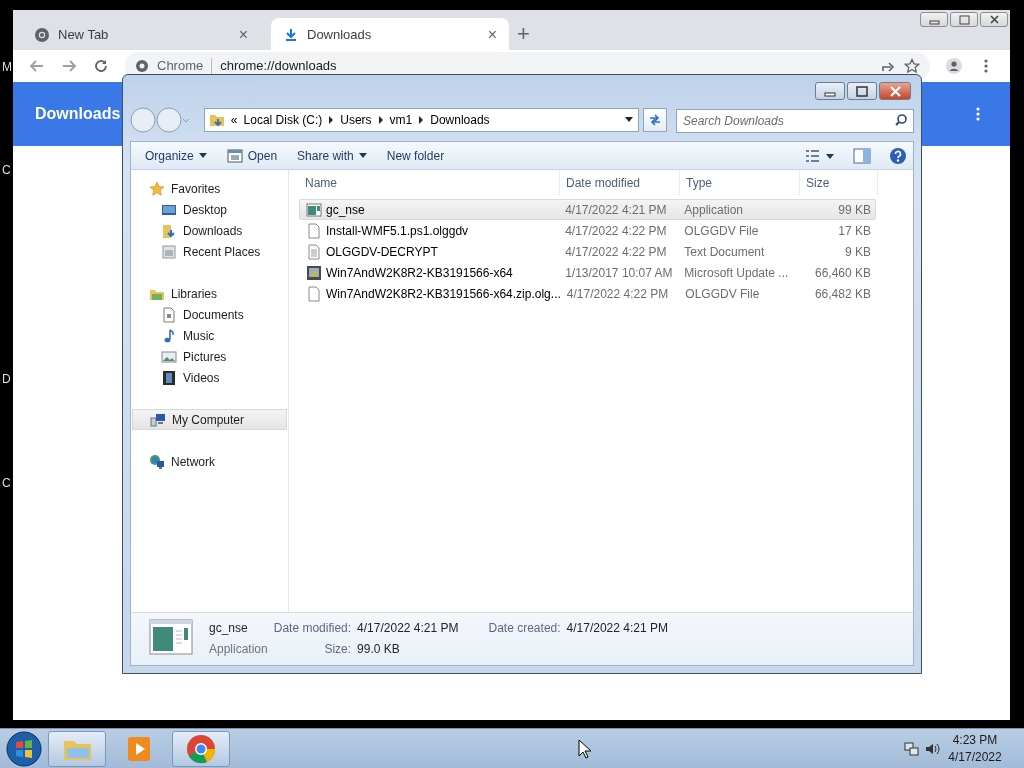 The width and height of the screenshot is (1024, 768). I want to click on computer-icon, so click(158, 419).